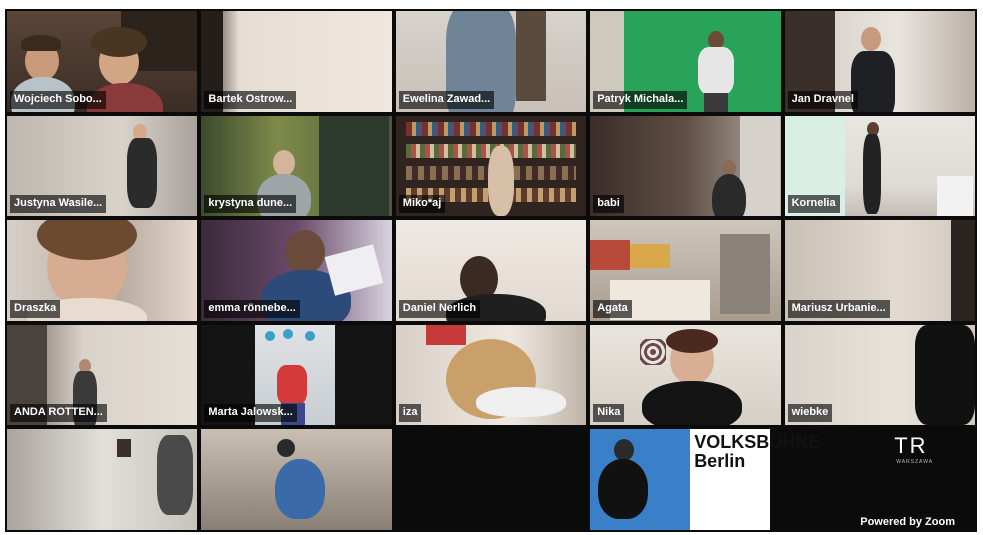  Describe the element at coordinates (608, 204) in the screenshot. I see `participant-name: babi` at that location.